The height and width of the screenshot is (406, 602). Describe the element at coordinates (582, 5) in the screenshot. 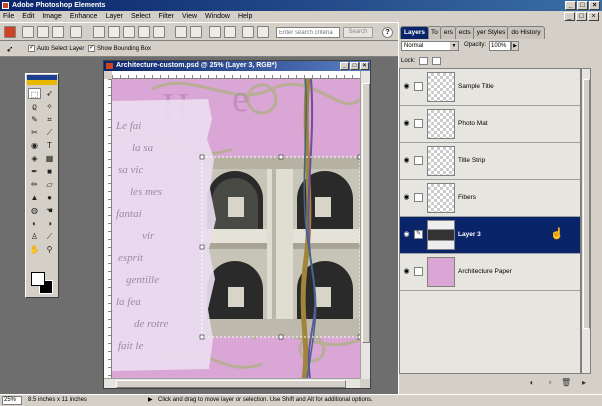

I see `maximize-button: □` at that location.